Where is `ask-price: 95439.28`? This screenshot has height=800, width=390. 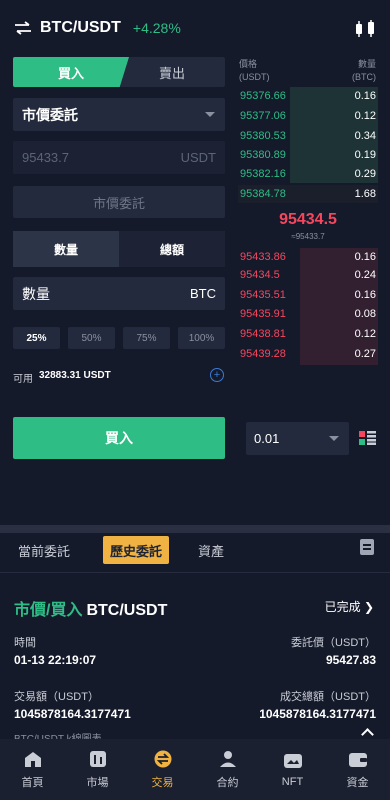
ask-price: 95439.28 is located at coordinates (263, 354).